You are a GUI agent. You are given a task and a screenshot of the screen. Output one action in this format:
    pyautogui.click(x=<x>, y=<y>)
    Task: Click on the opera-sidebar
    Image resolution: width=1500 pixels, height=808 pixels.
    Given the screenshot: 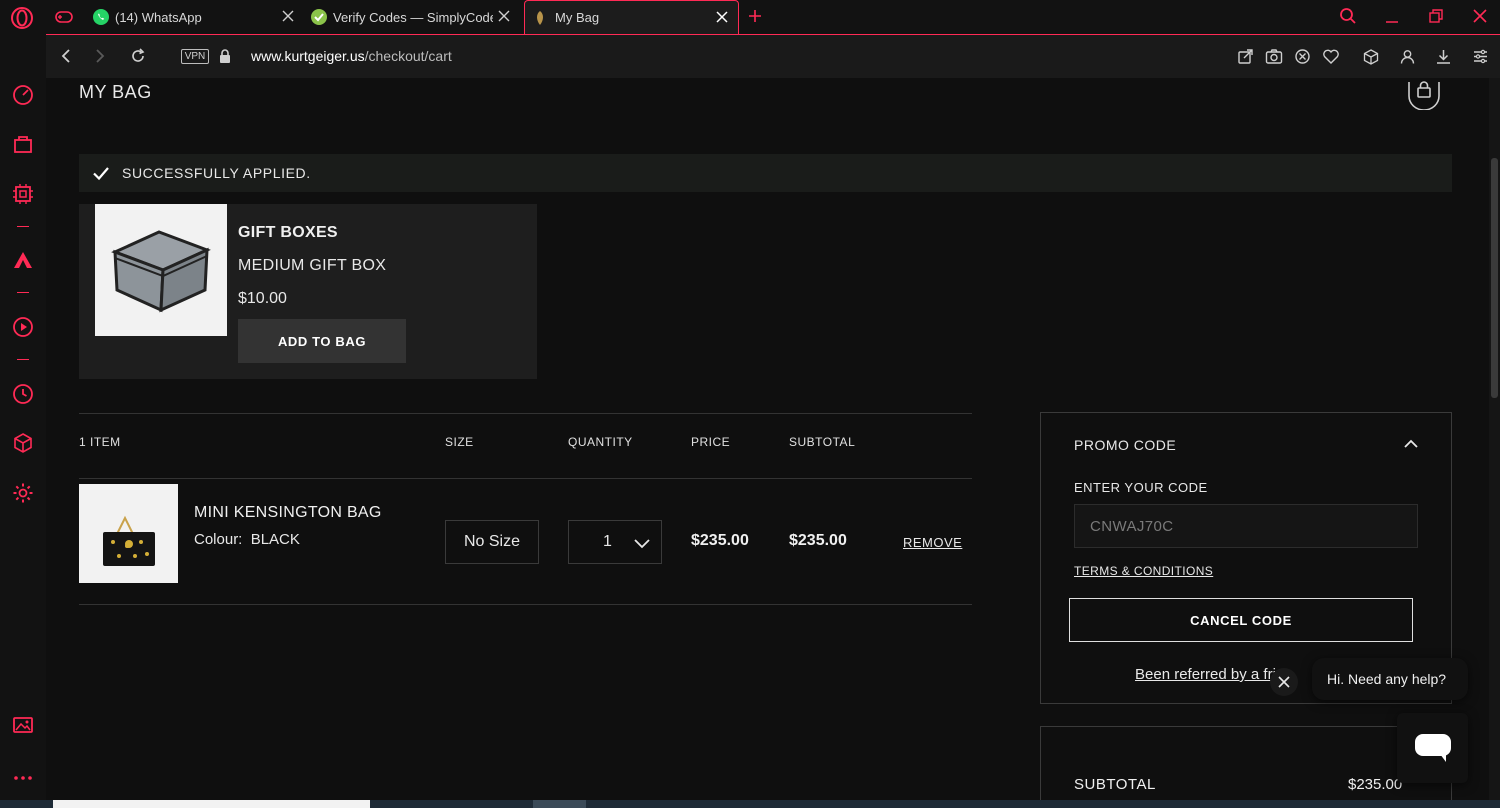 What is the action you would take?
    pyautogui.click(x=23, y=421)
    